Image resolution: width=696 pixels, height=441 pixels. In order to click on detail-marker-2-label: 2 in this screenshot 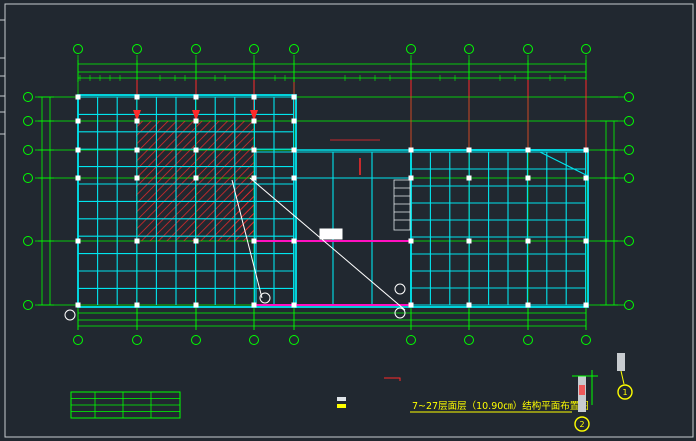, I will do `click(581, 424)`.